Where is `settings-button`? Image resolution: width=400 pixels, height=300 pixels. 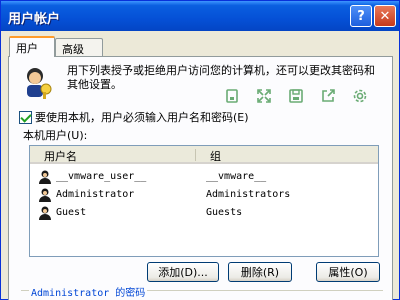
settings-button is located at coordinates (360, 96).